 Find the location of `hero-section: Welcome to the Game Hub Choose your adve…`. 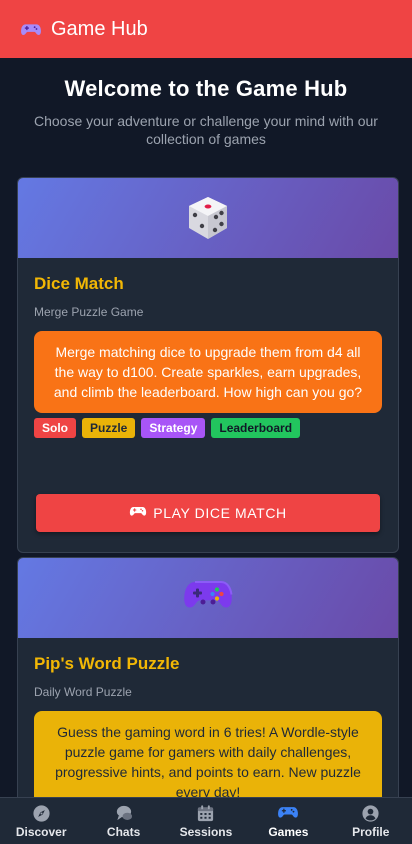

hero-section: Welcome to the Game Hub Choose your adve… is located at coordinates (206, 103).